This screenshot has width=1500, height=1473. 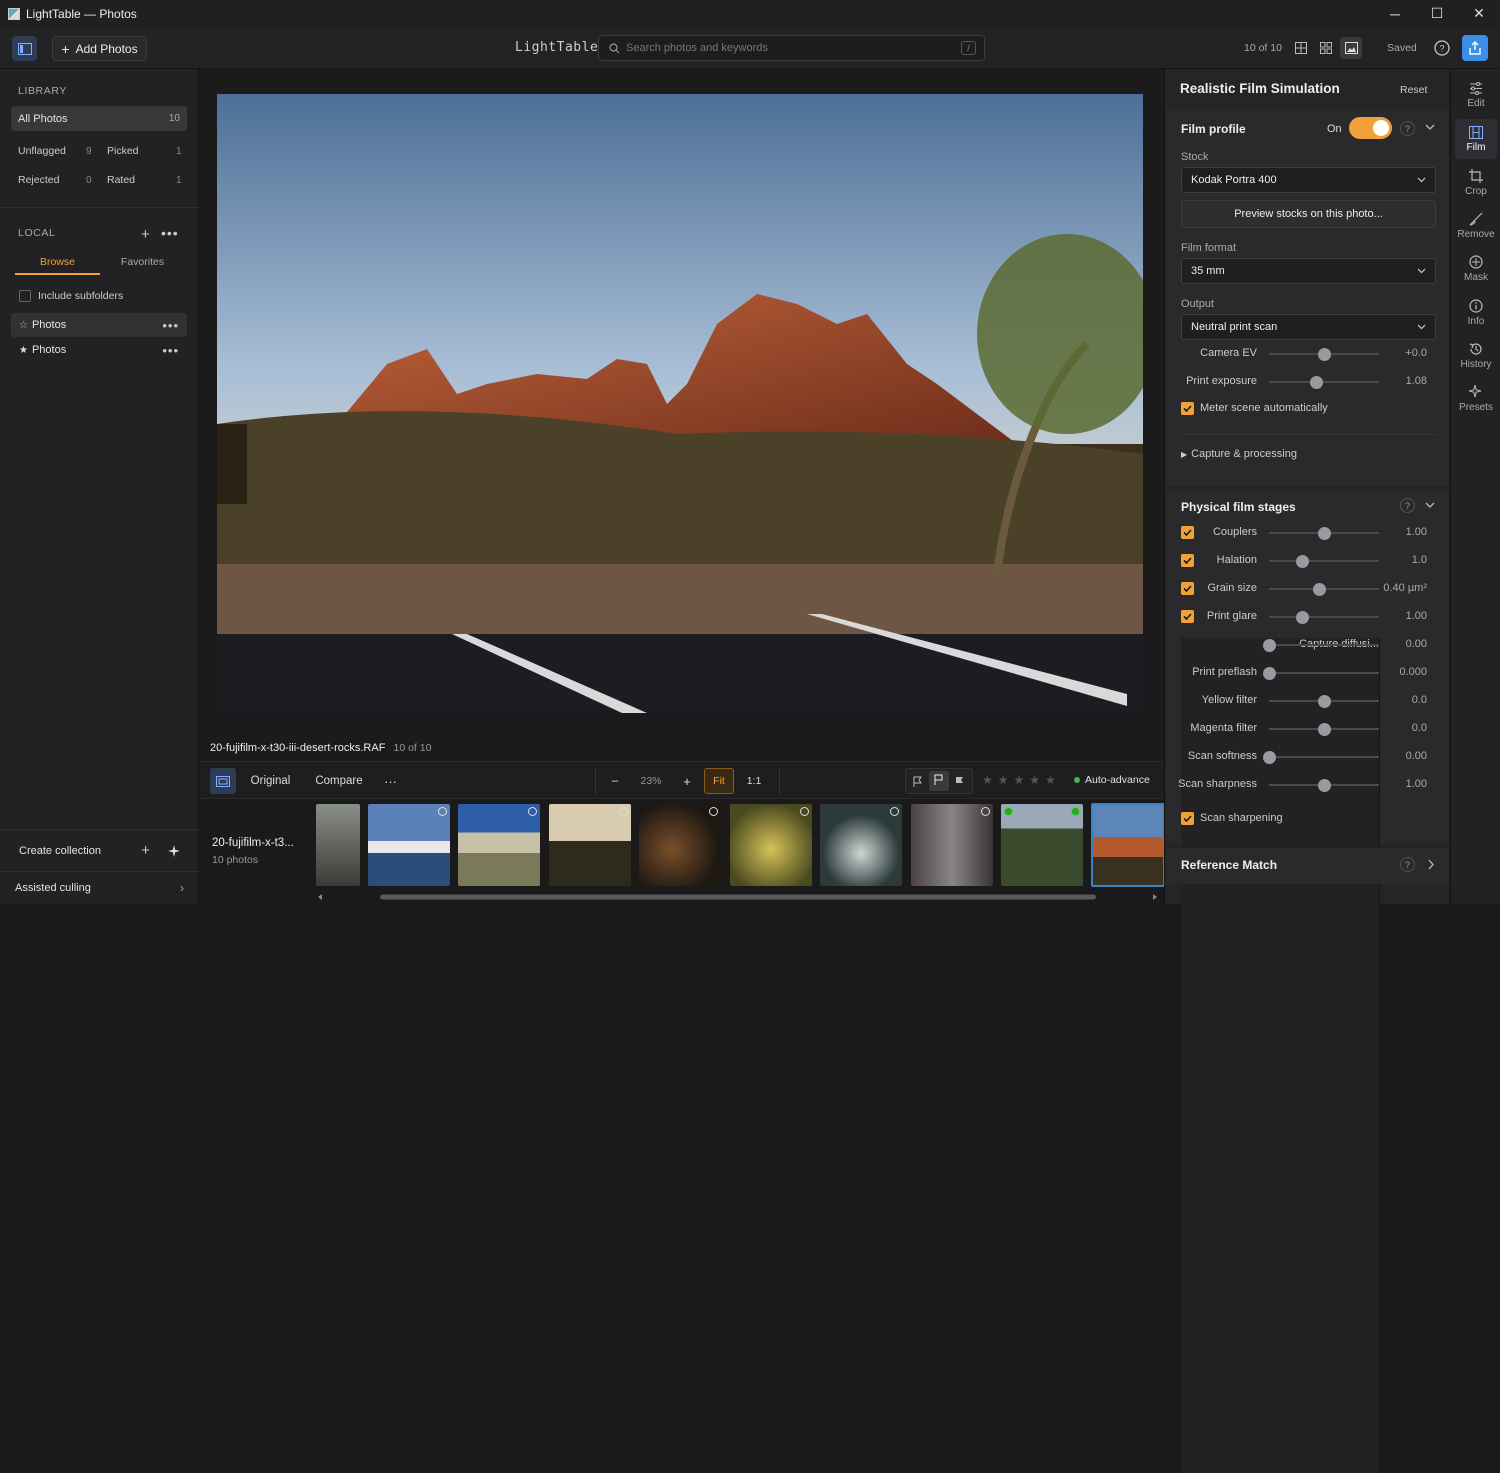 I want to click on unflagged-filter: Unflagged, so click(x=42, y=151).